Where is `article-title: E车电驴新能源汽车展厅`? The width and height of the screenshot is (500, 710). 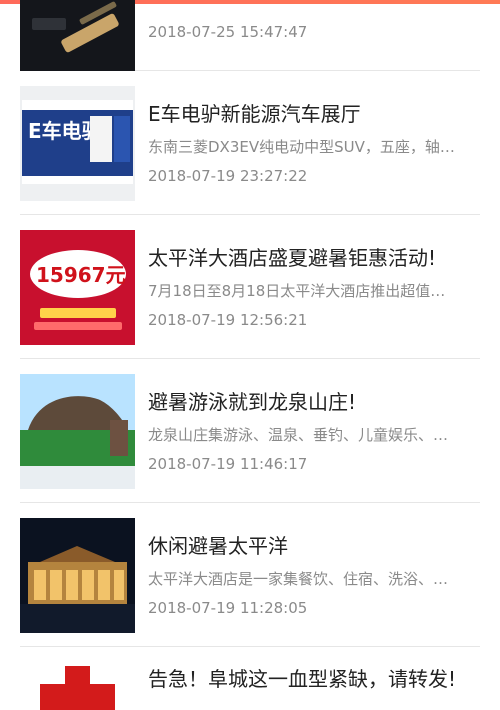 article-title: E车电驴新能源汽车展厅 is located at coordinates (254, 114).